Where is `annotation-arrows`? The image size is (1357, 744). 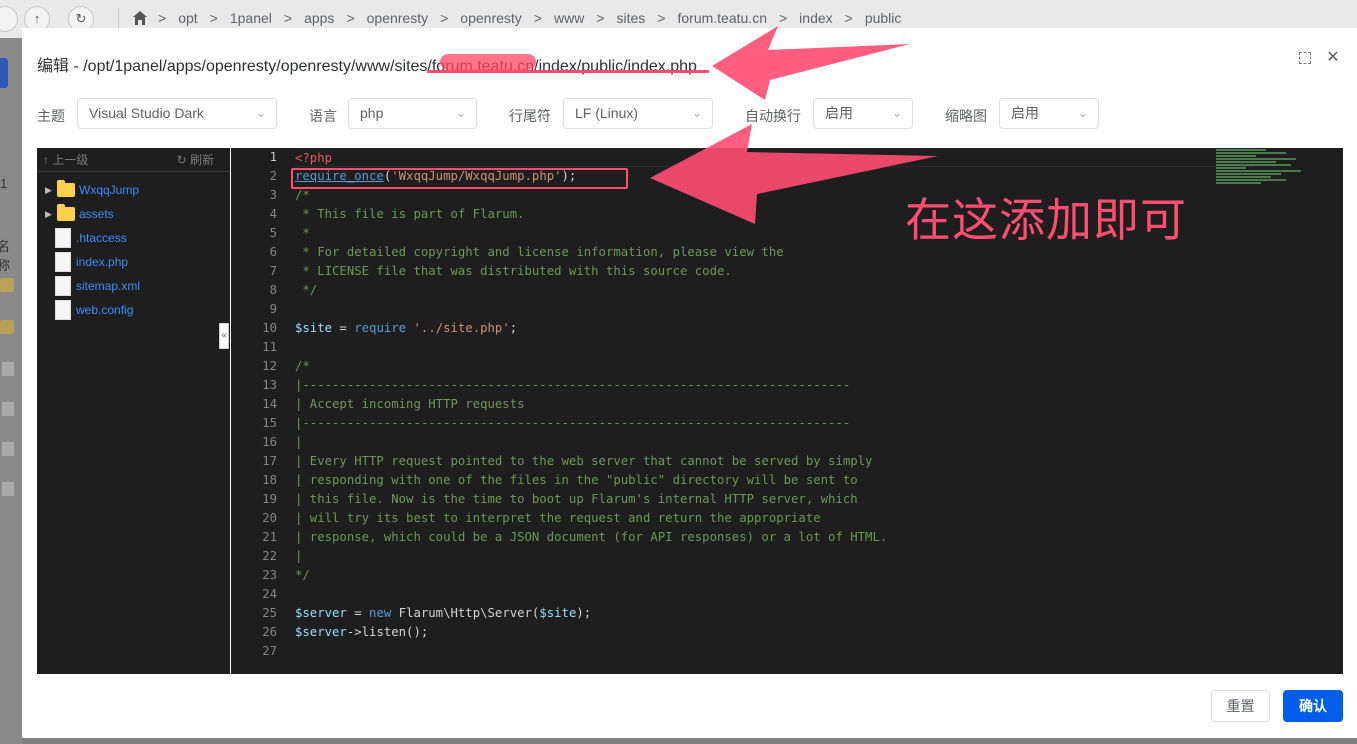 annotation-arrows is located at coordinates (794, 125).